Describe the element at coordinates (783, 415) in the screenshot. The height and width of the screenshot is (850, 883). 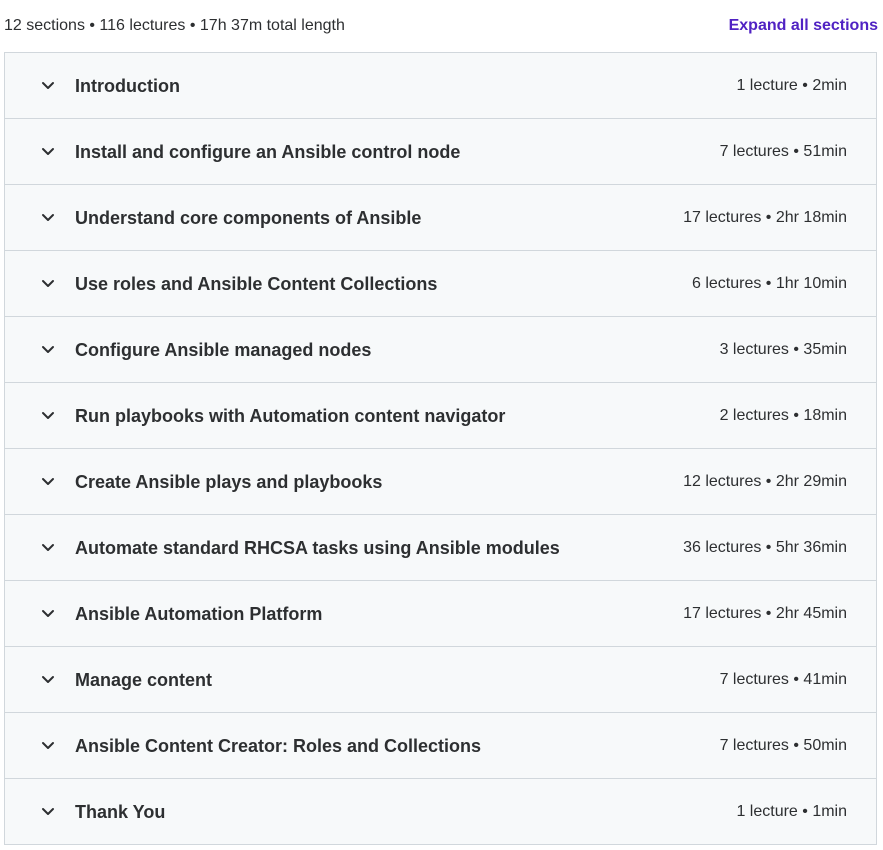
I see `section-meta: 2 lectures • 18min` at that location.